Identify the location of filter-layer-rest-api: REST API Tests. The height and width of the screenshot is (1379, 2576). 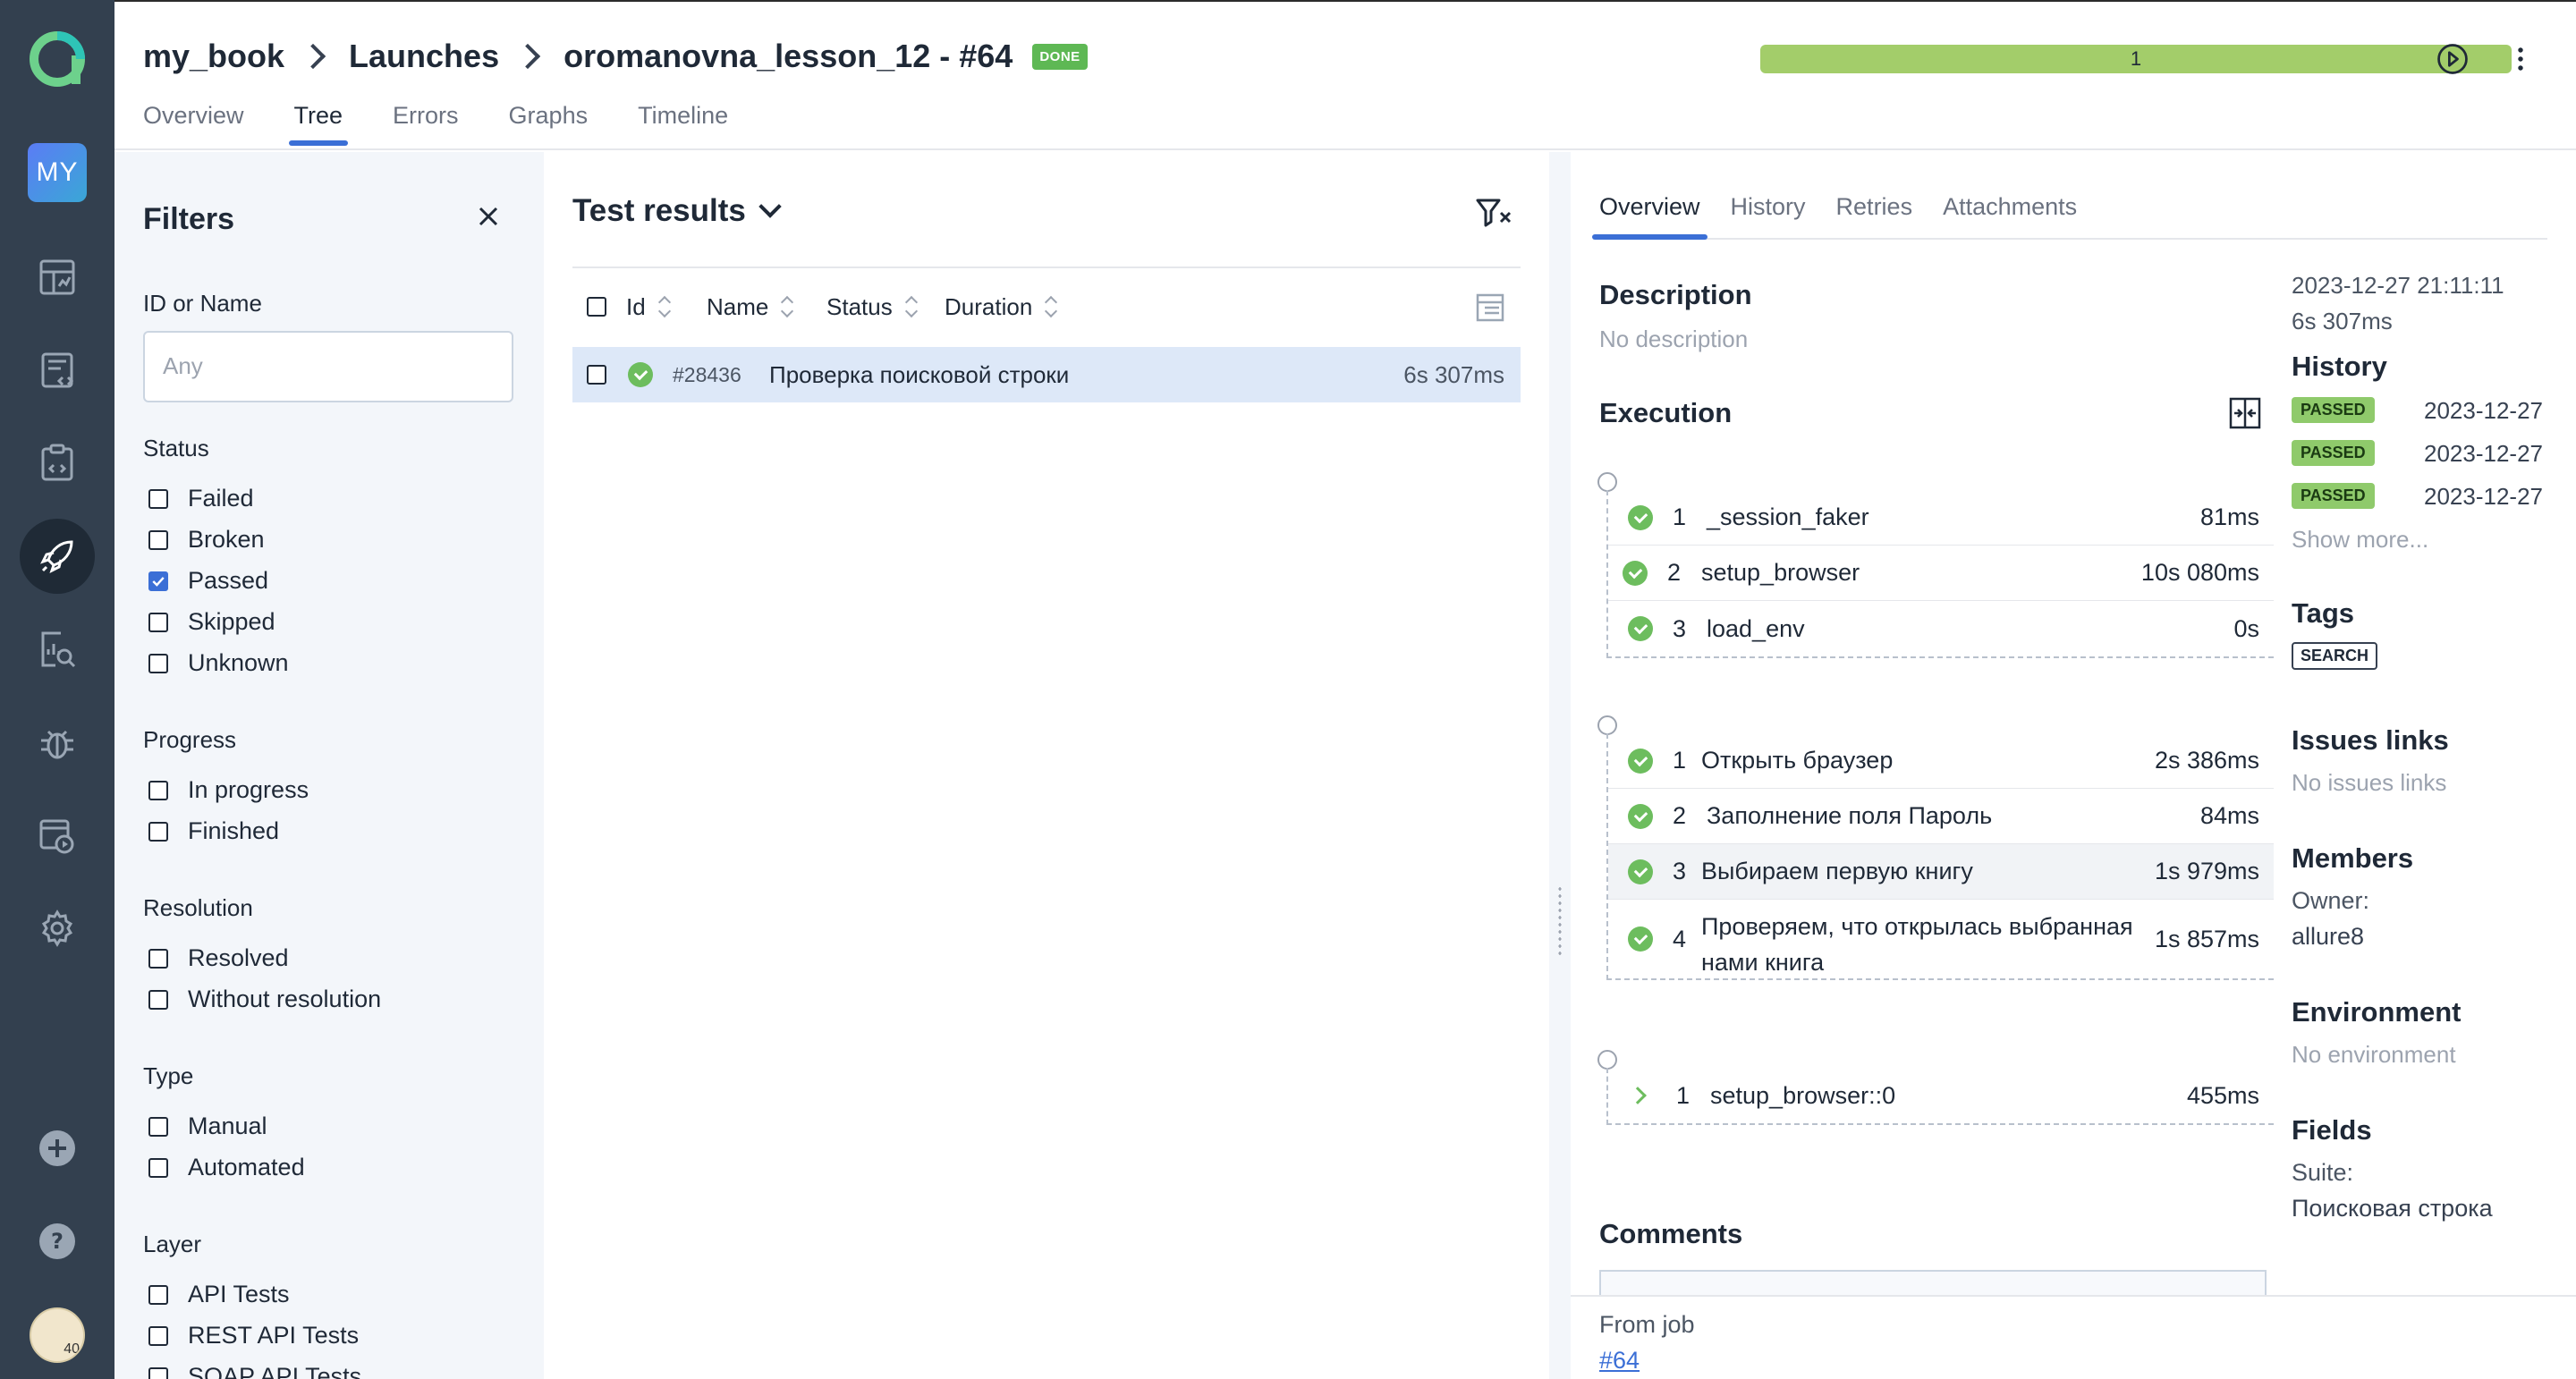
(253, 1335).